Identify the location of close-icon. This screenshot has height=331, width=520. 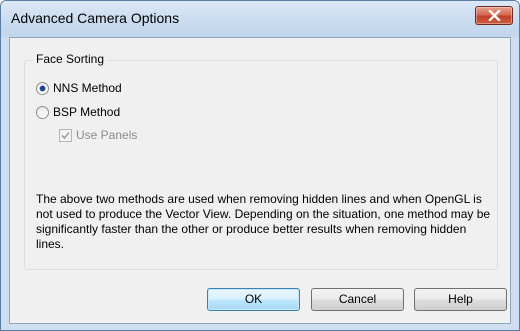
(494, 15).